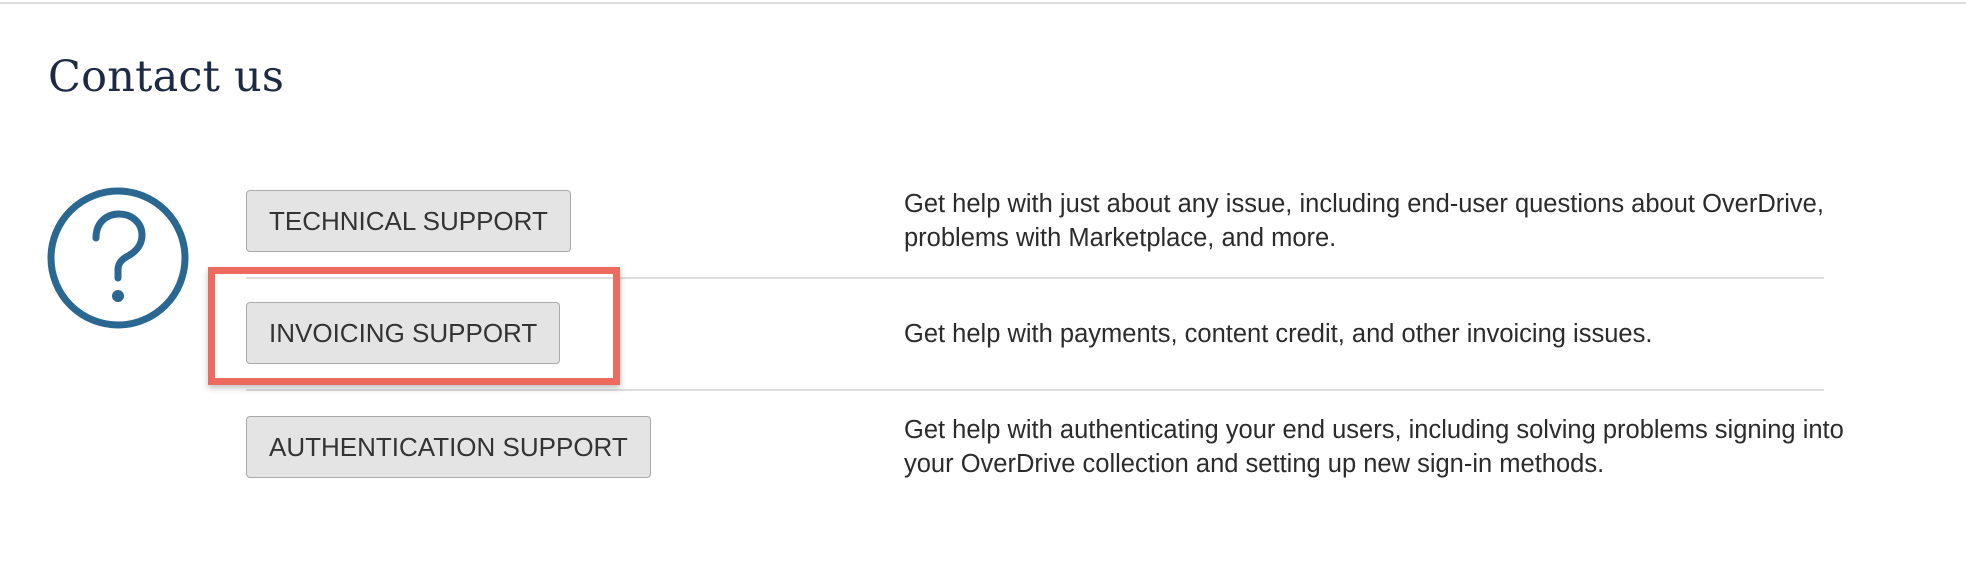 This screenshot has height=572, width=1966. I want to click on question-circle-icon, so click(118, 258).